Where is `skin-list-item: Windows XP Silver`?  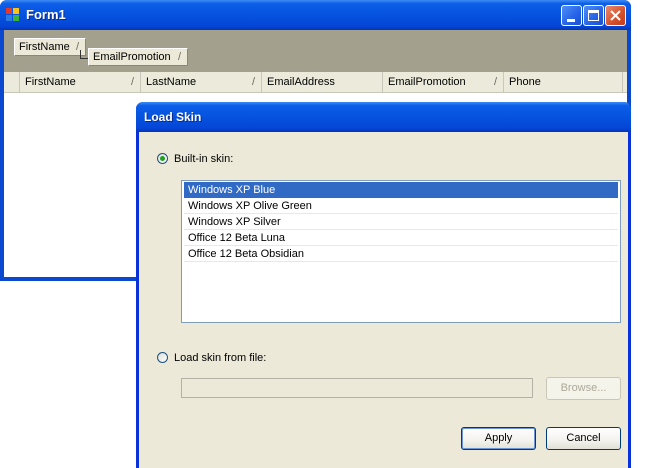
skin-list-item: Windows XP Silver is located at coordinates (401, 222).